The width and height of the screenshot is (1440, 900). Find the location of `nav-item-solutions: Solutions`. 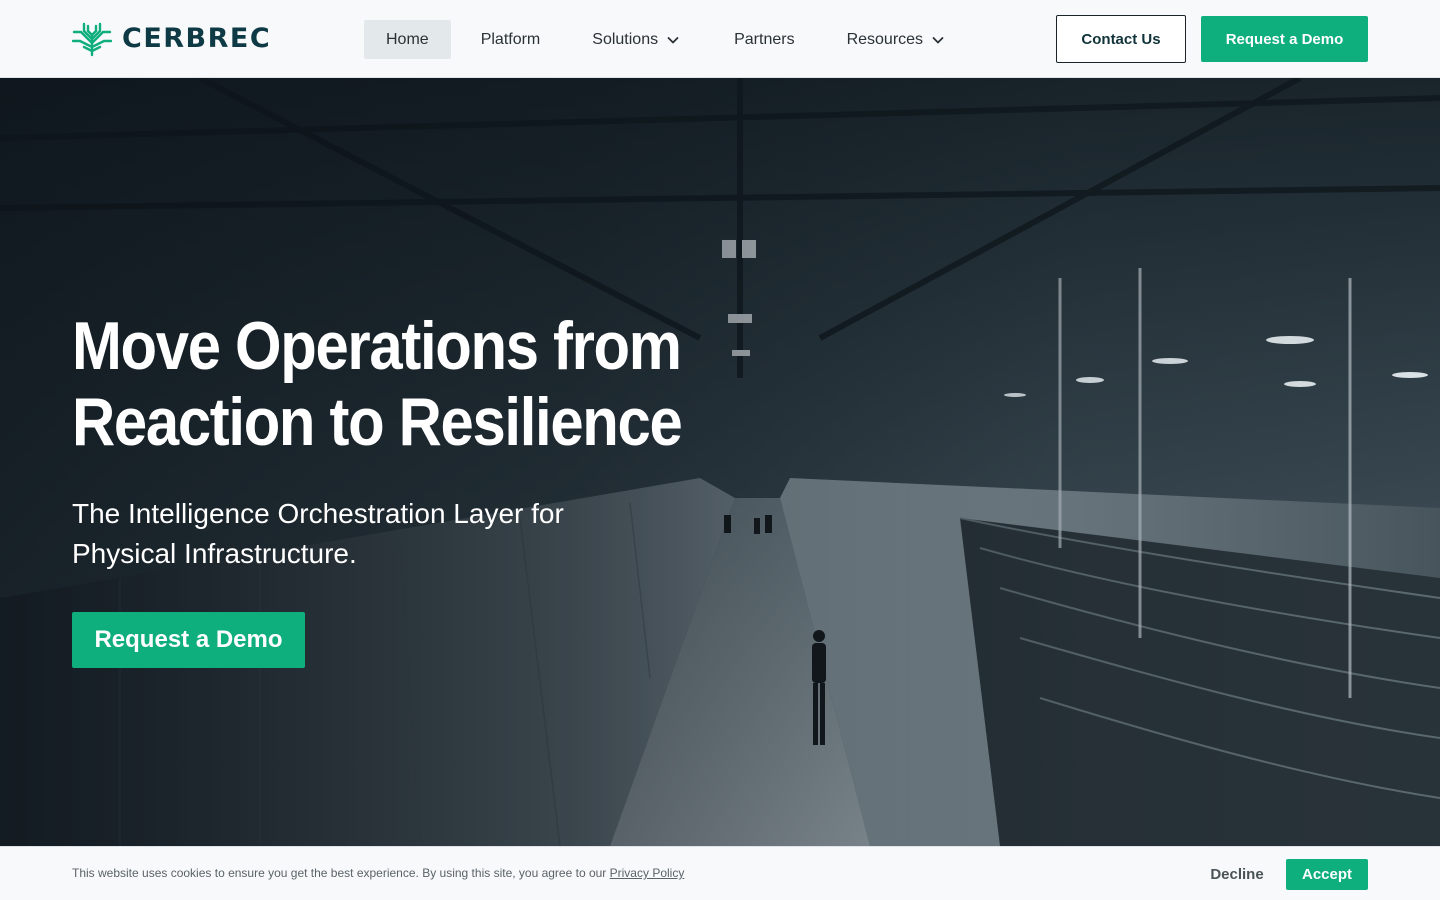

nav-item-solutions: Solutions is located at coordinates (636, 39).